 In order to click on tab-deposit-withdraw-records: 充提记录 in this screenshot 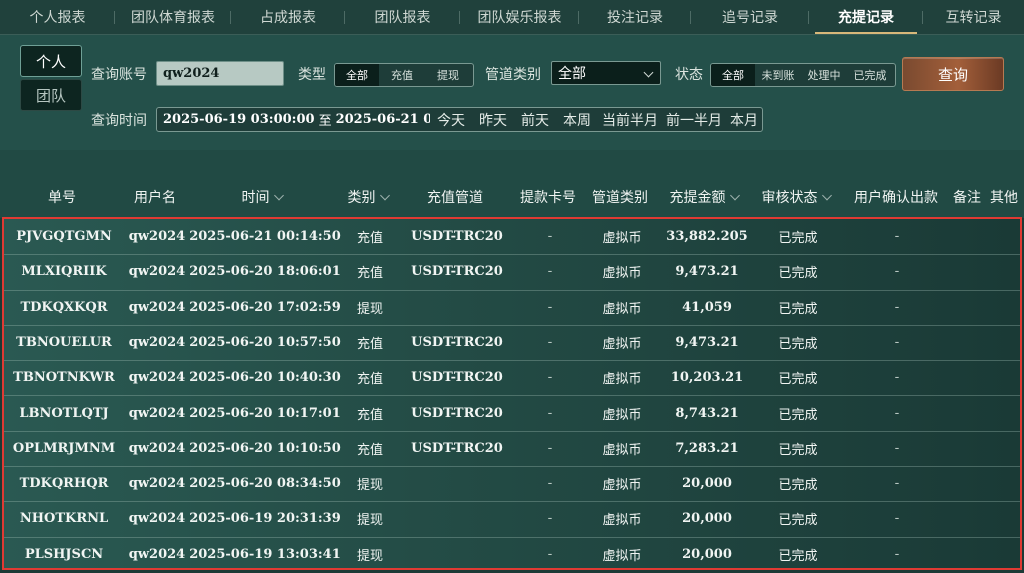, I will do `click(866, 17)`.